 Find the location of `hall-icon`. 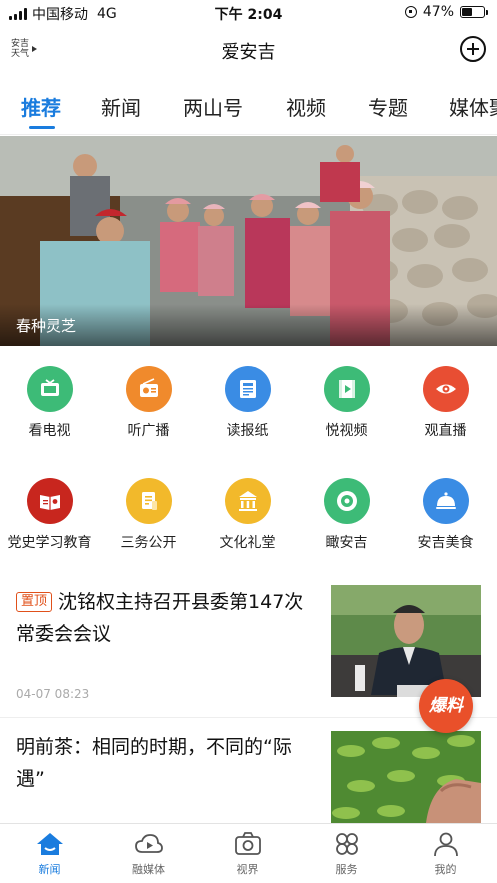

hall-icon is located at coordinates (247, 501).